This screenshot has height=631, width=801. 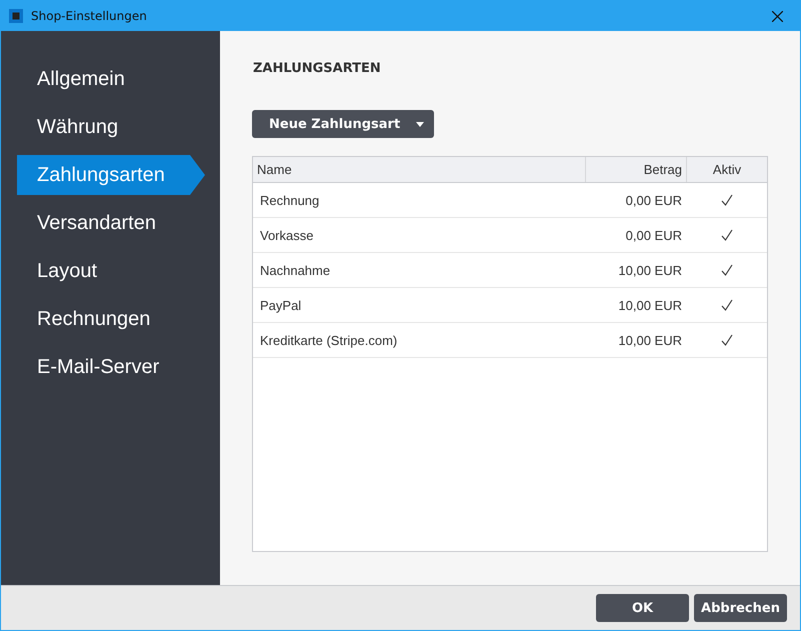 I want to click on sidebar-item: Layout, so click(x=111, y=271).